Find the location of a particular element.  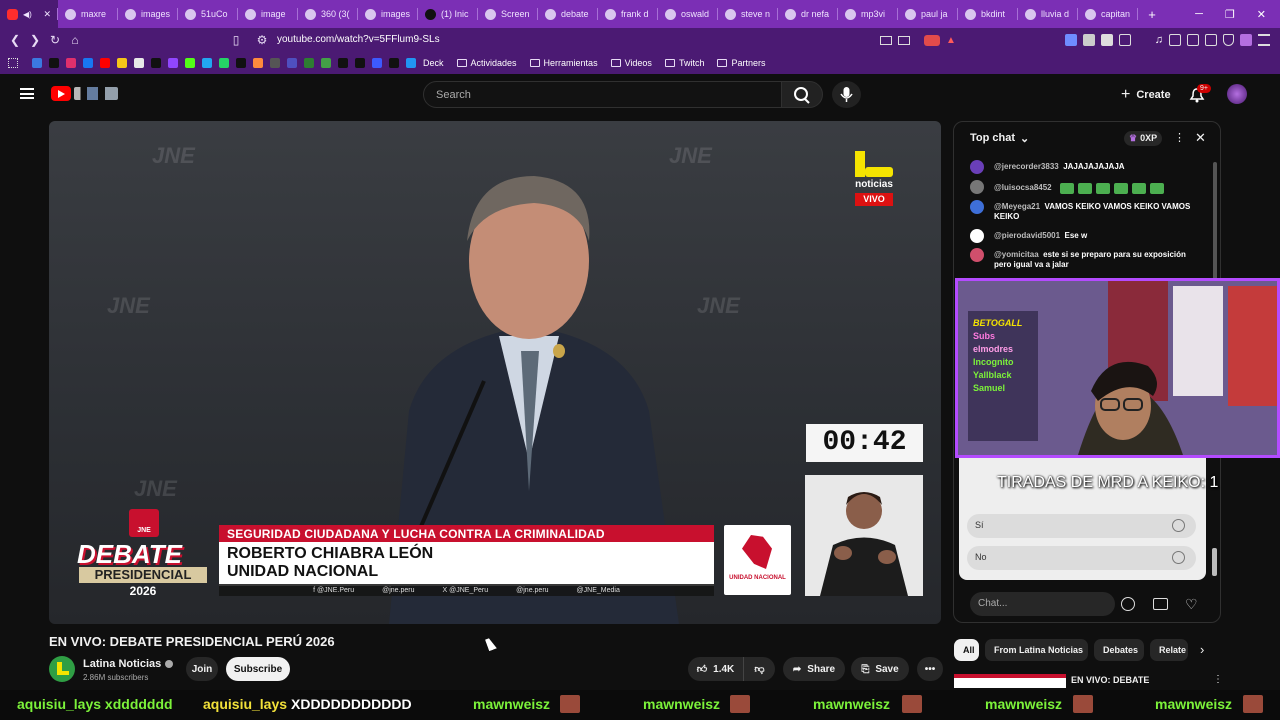

xp-badge: ♛ 0XP is located at coordinates (1143, 138).